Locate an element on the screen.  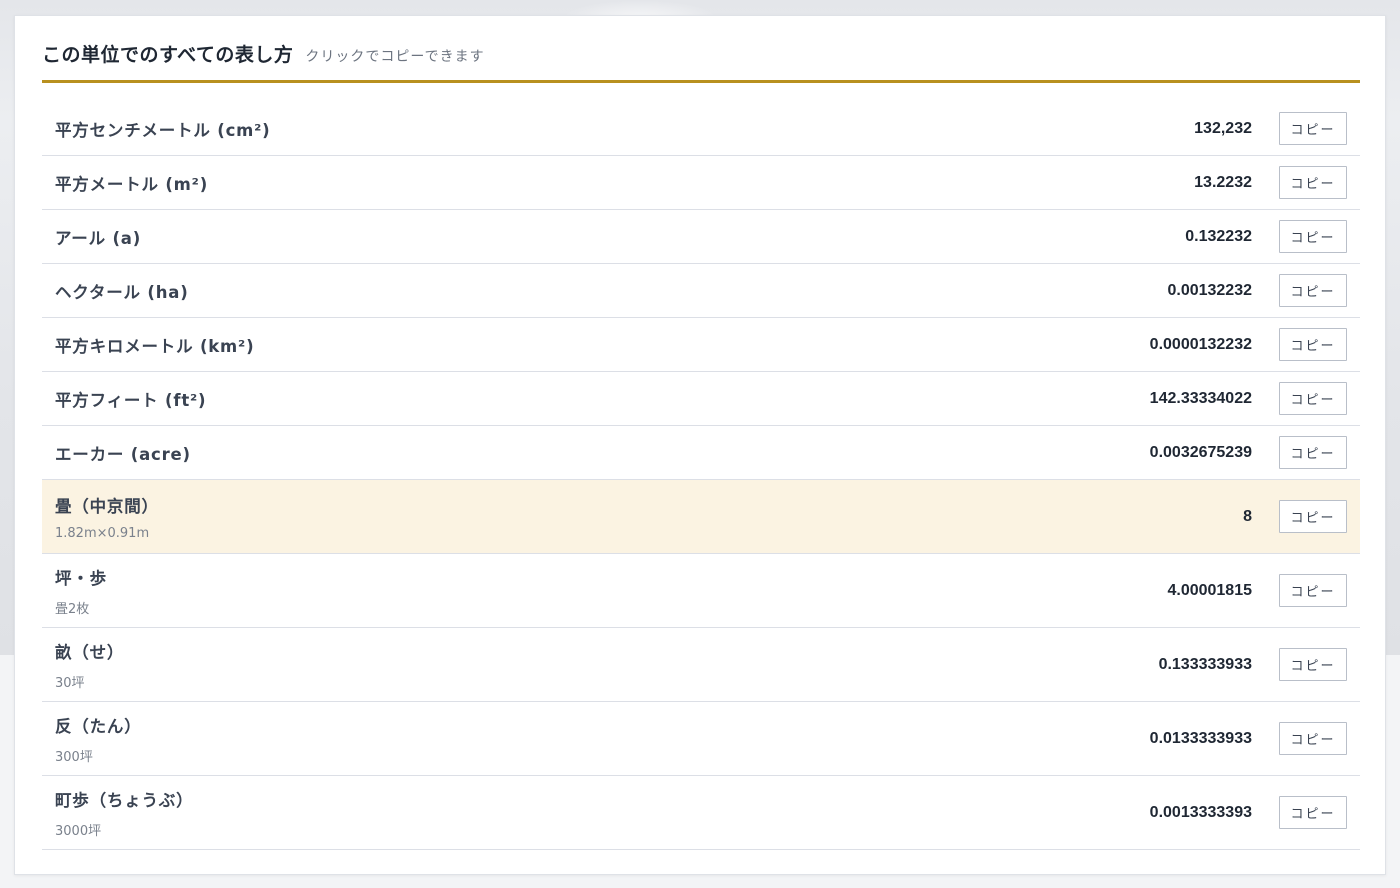
unit-name: 平方フィート (ft²) is located at coordinates (131, 400).